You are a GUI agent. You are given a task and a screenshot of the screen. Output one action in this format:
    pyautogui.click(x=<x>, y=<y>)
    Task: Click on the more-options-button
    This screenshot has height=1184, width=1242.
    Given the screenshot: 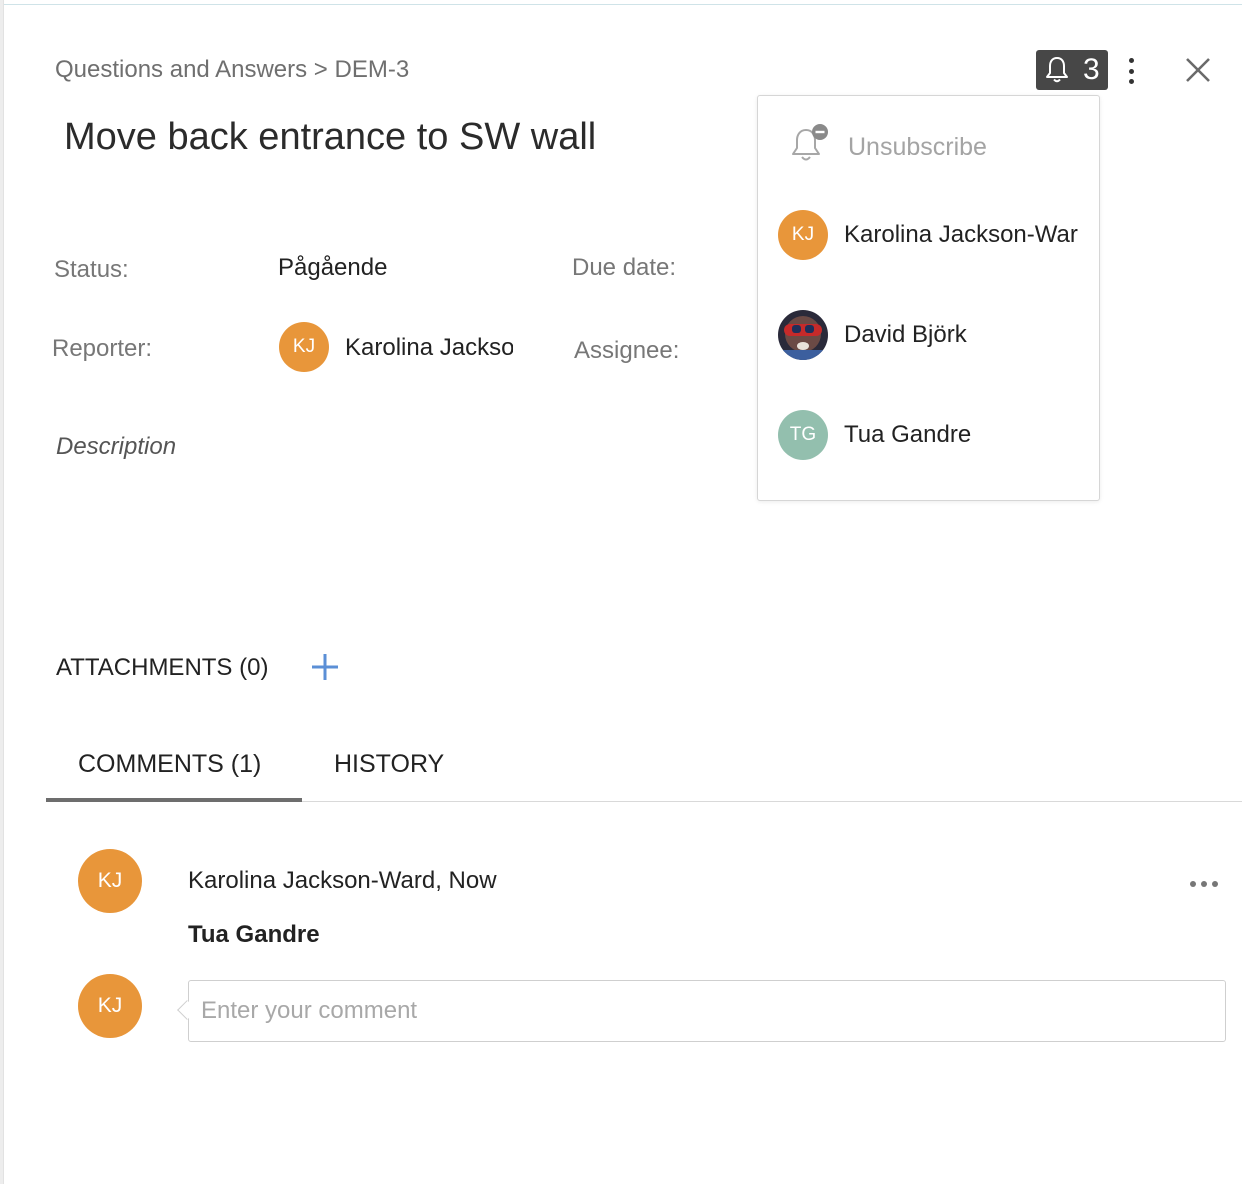 What is the action you would take?
    pyautogui.click(x=1131, y=71)
    